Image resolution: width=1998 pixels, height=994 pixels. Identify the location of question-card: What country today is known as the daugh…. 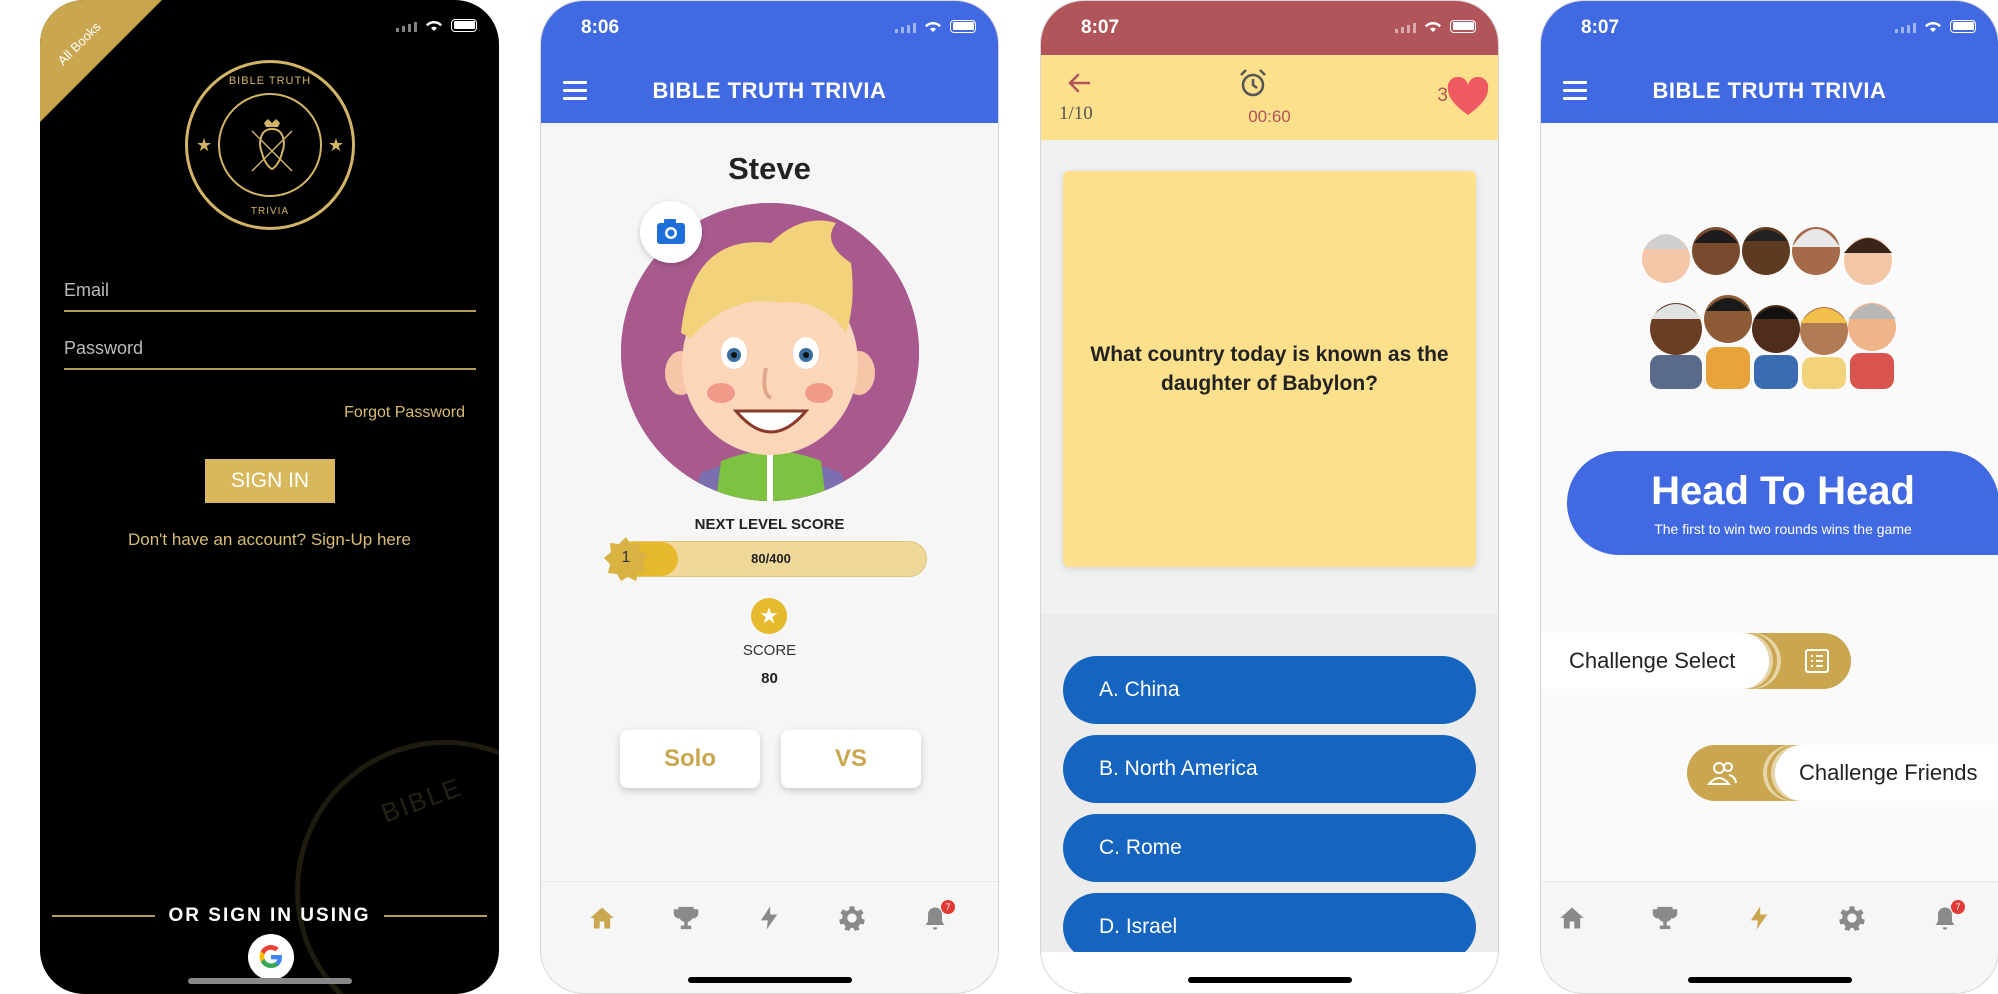
(1269, 369).